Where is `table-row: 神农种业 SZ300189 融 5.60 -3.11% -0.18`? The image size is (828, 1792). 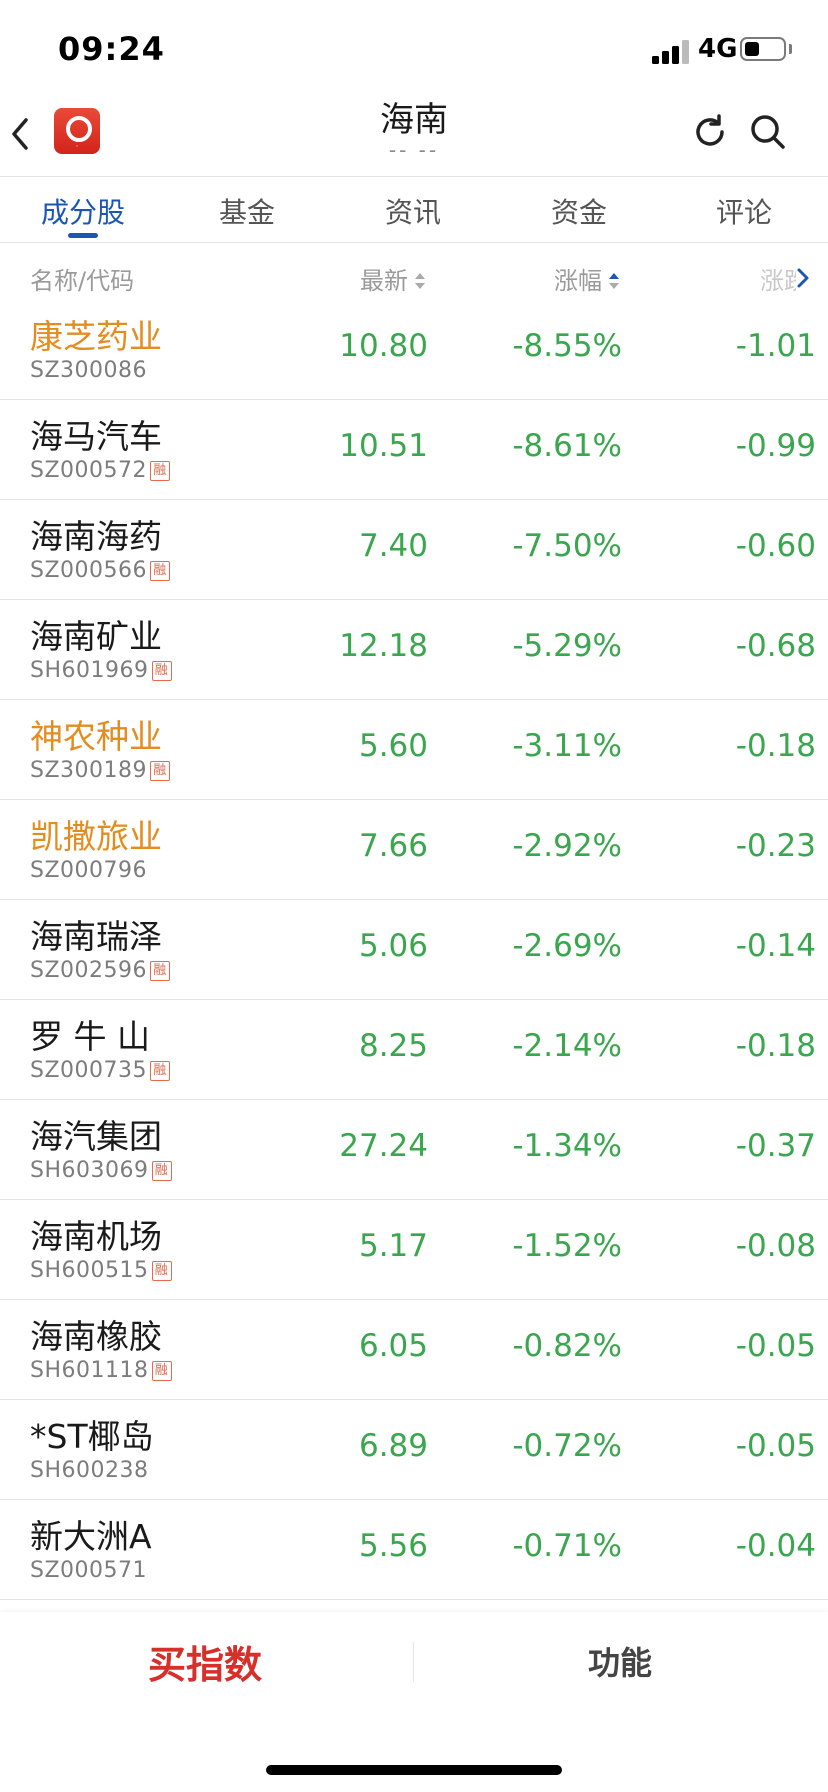 table-row: 神农种业 SZ300189 融 5.60 -3.11% -0.18 is located at coordinates (414, 750).